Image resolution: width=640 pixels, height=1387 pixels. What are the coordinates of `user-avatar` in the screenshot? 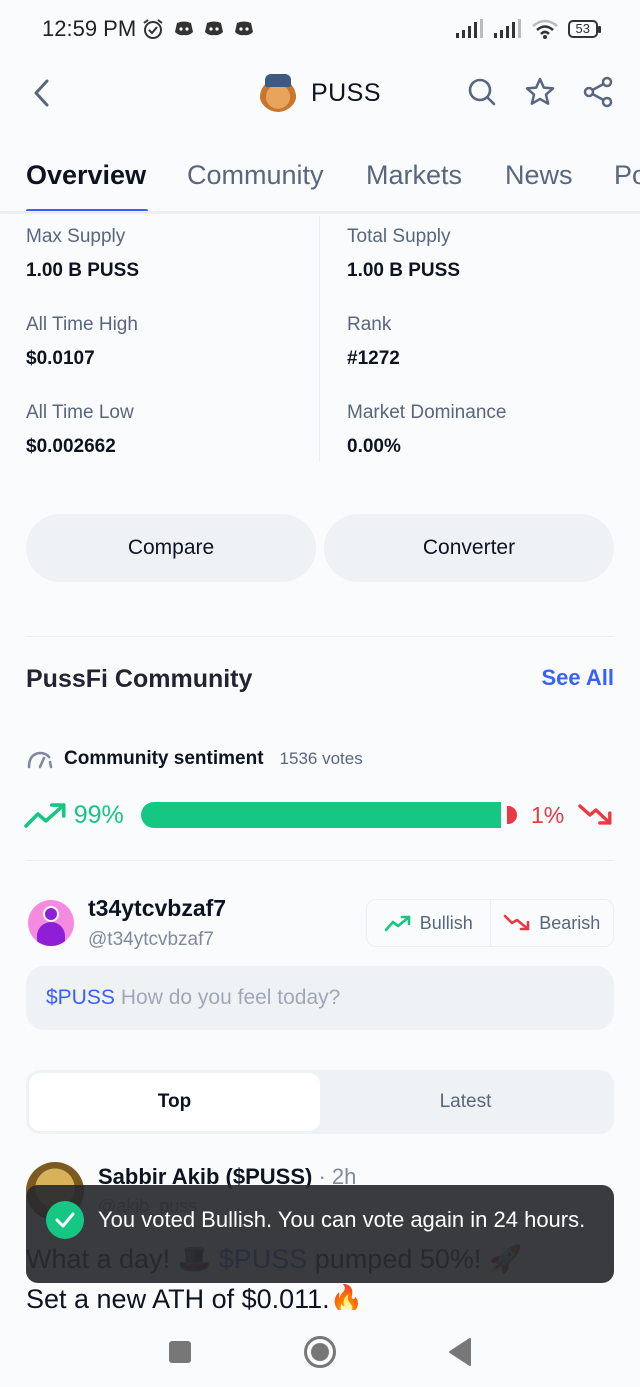 It's located at (51, 923).